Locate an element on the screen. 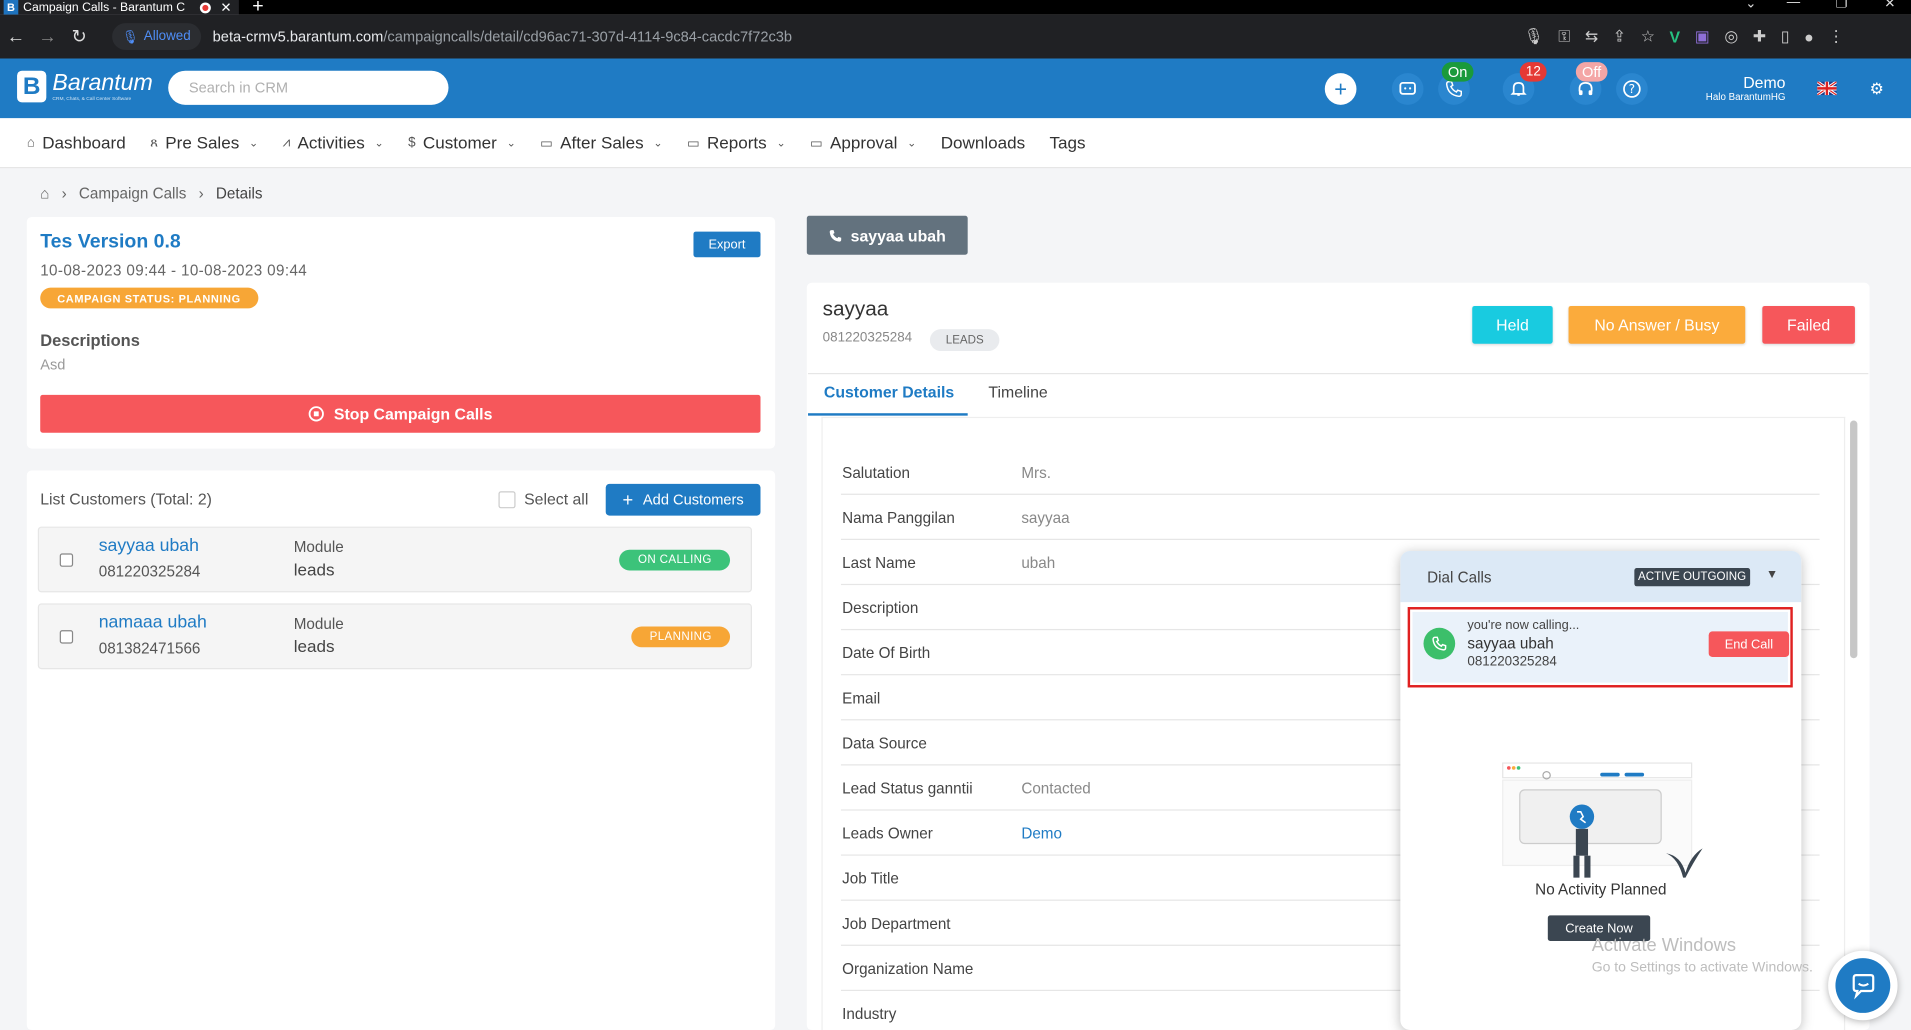  tab-search-icon: ⌄ is located at coordinates (1750, 5).